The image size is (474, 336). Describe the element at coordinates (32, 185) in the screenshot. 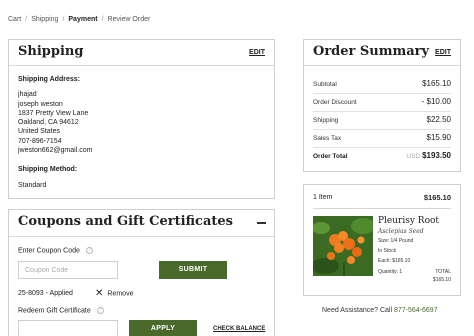

I see `shipping-method-value: Standard` at that location.